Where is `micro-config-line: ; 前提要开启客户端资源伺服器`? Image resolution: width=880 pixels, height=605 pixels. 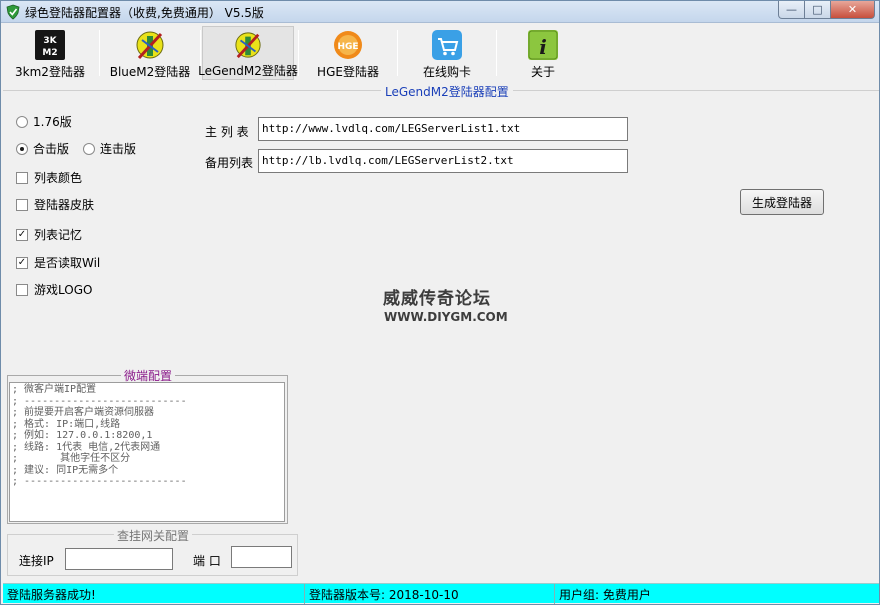
micro-config-line: ; 前提要开启客户端资源伺服器 is located at coordinates (83, 412).